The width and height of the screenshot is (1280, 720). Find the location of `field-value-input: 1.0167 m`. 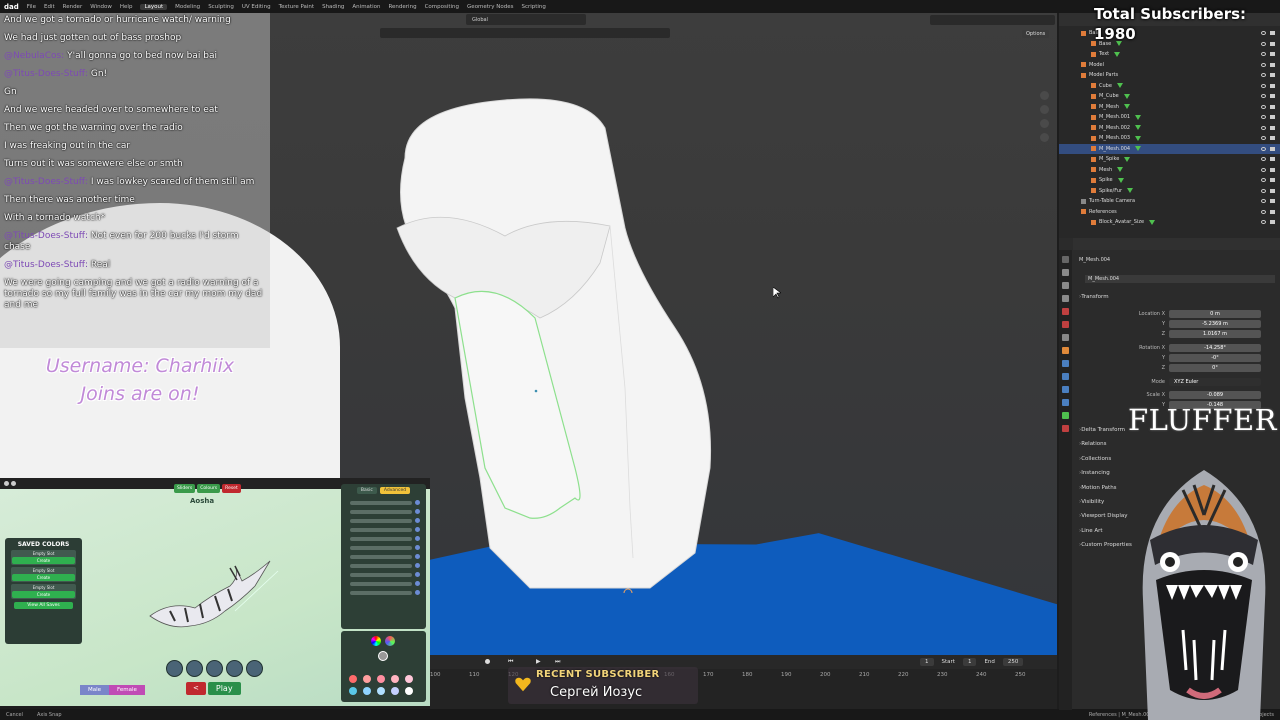

field-value-input: 1.0167 m is located at coordinates (1215, 333).